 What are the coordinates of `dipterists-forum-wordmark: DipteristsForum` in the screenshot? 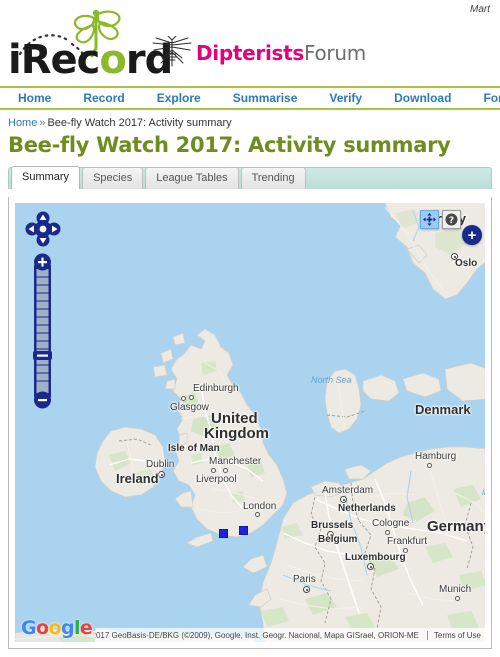 It's located at (281, 53).